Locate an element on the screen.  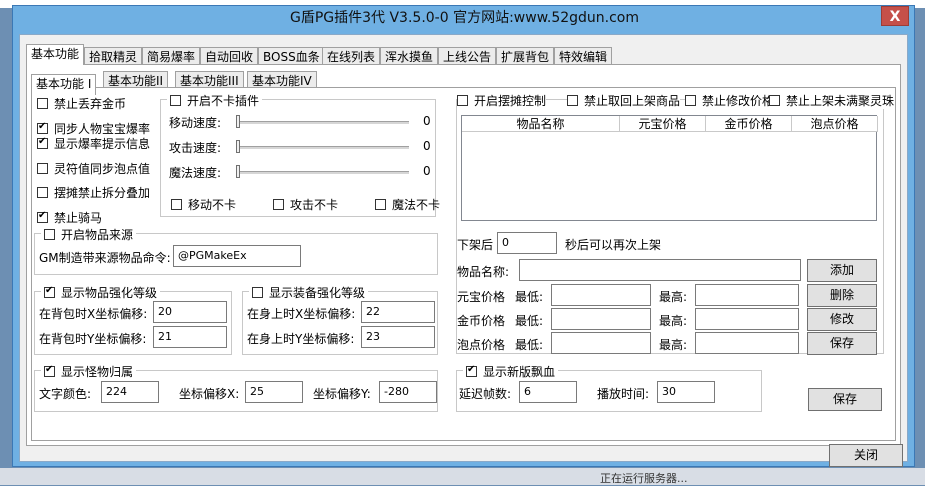
no-lag-checkbox is located at coordinates (175, 100).